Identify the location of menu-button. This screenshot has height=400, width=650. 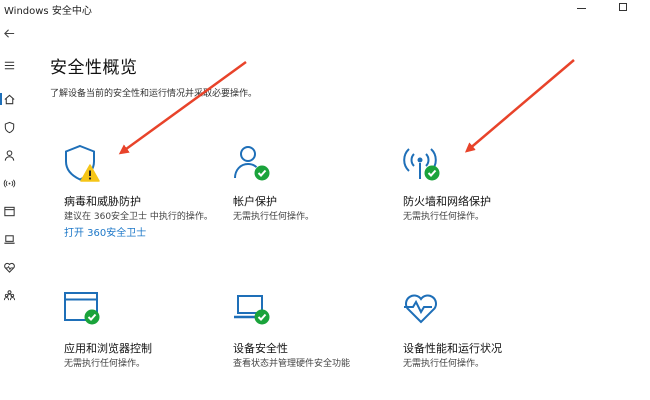
(9, 65).